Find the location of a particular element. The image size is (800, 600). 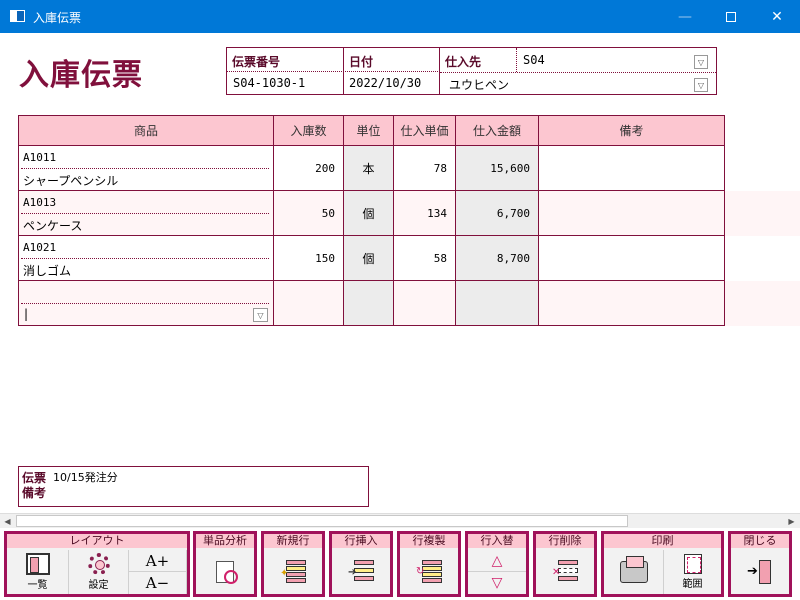

col-header-unit: 単位 is located at coordinates (368, 130).